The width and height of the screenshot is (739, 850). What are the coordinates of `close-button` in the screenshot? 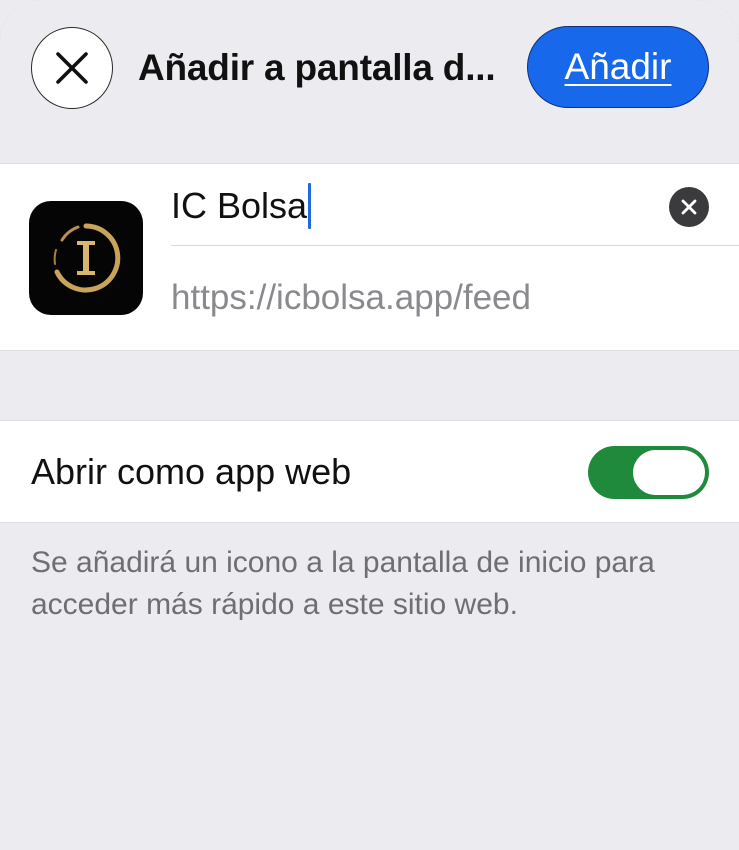 It's located at (72, 68).